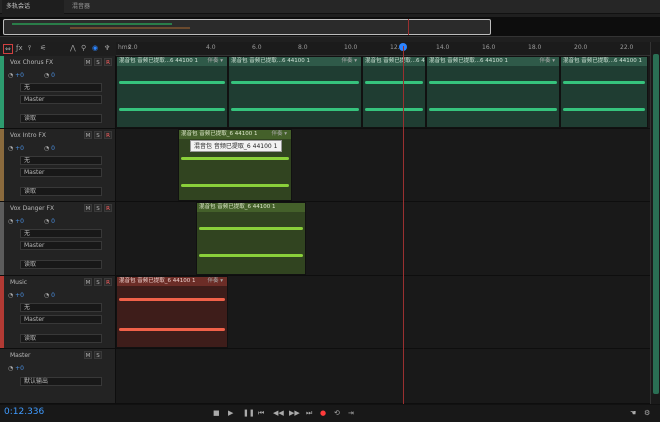 The width and height of the screenshot is (660, 422). I want to click on settings-icon: ⚙, so click(647, 413).